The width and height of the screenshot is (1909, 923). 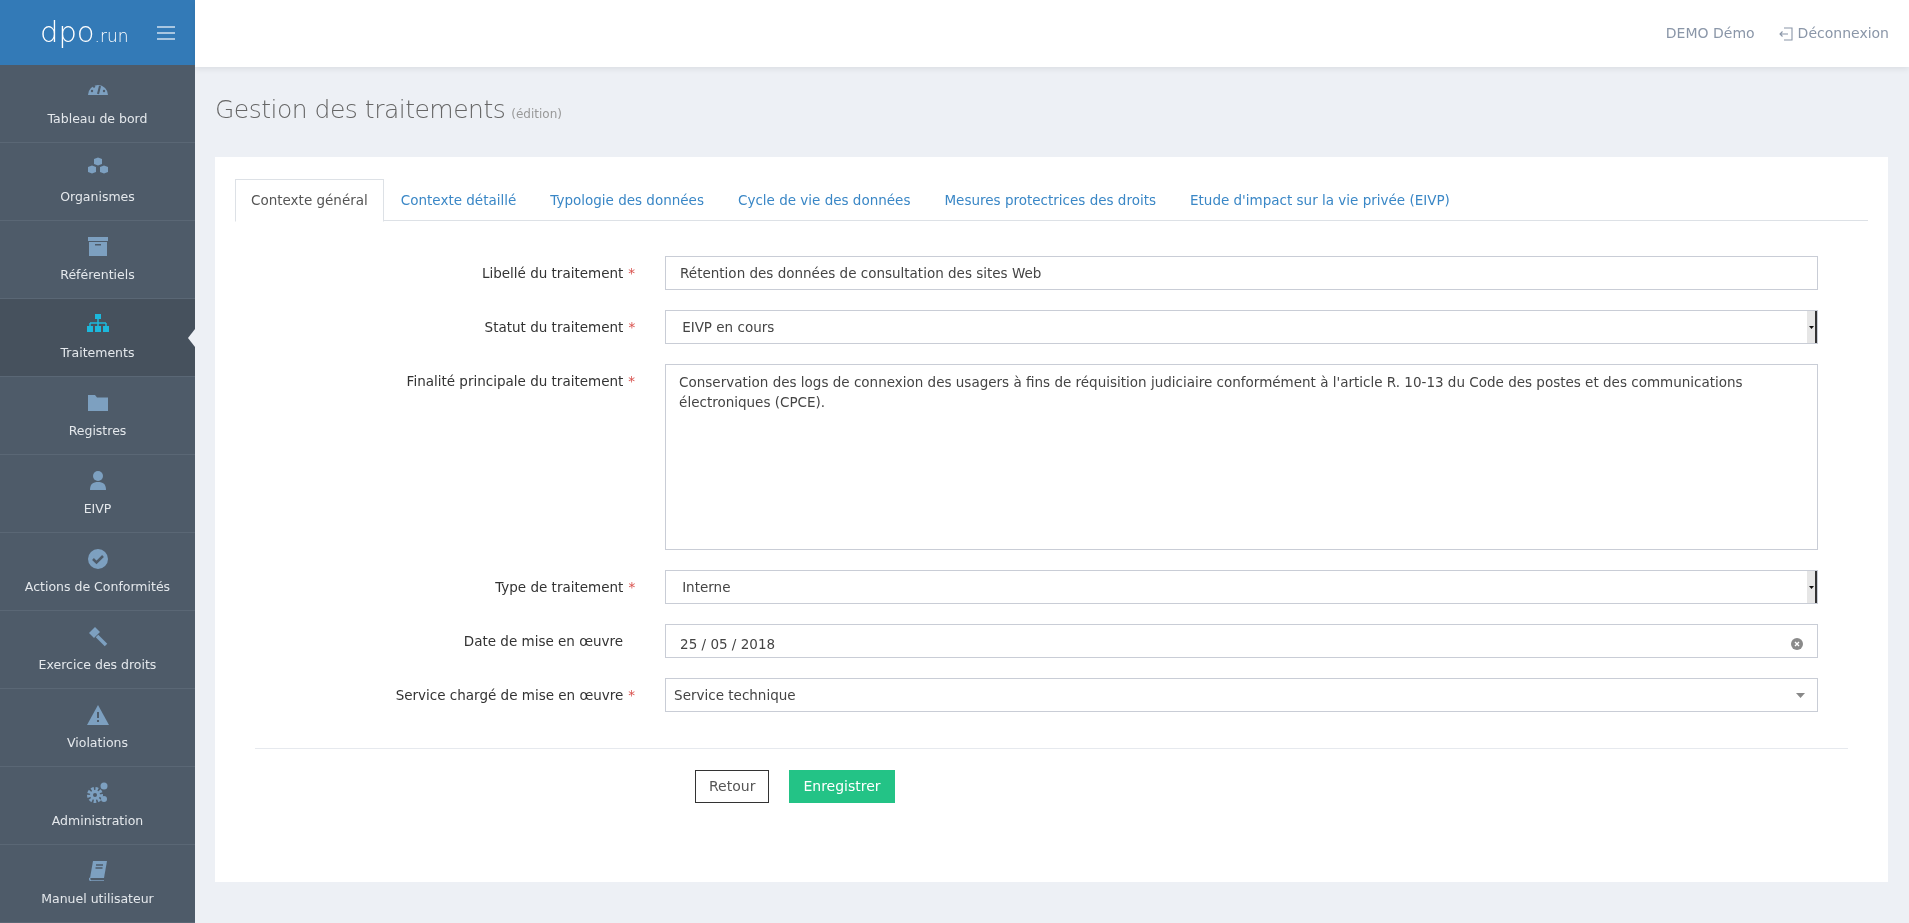 I want to click on select-field: EIVP en cours, so click(x=1241, y=327).